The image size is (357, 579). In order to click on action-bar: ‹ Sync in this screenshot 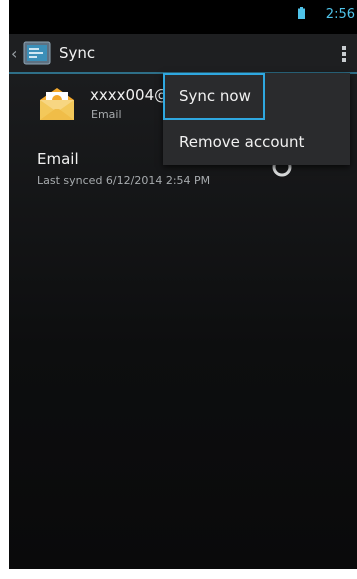, I will do `click(183, 54)`.